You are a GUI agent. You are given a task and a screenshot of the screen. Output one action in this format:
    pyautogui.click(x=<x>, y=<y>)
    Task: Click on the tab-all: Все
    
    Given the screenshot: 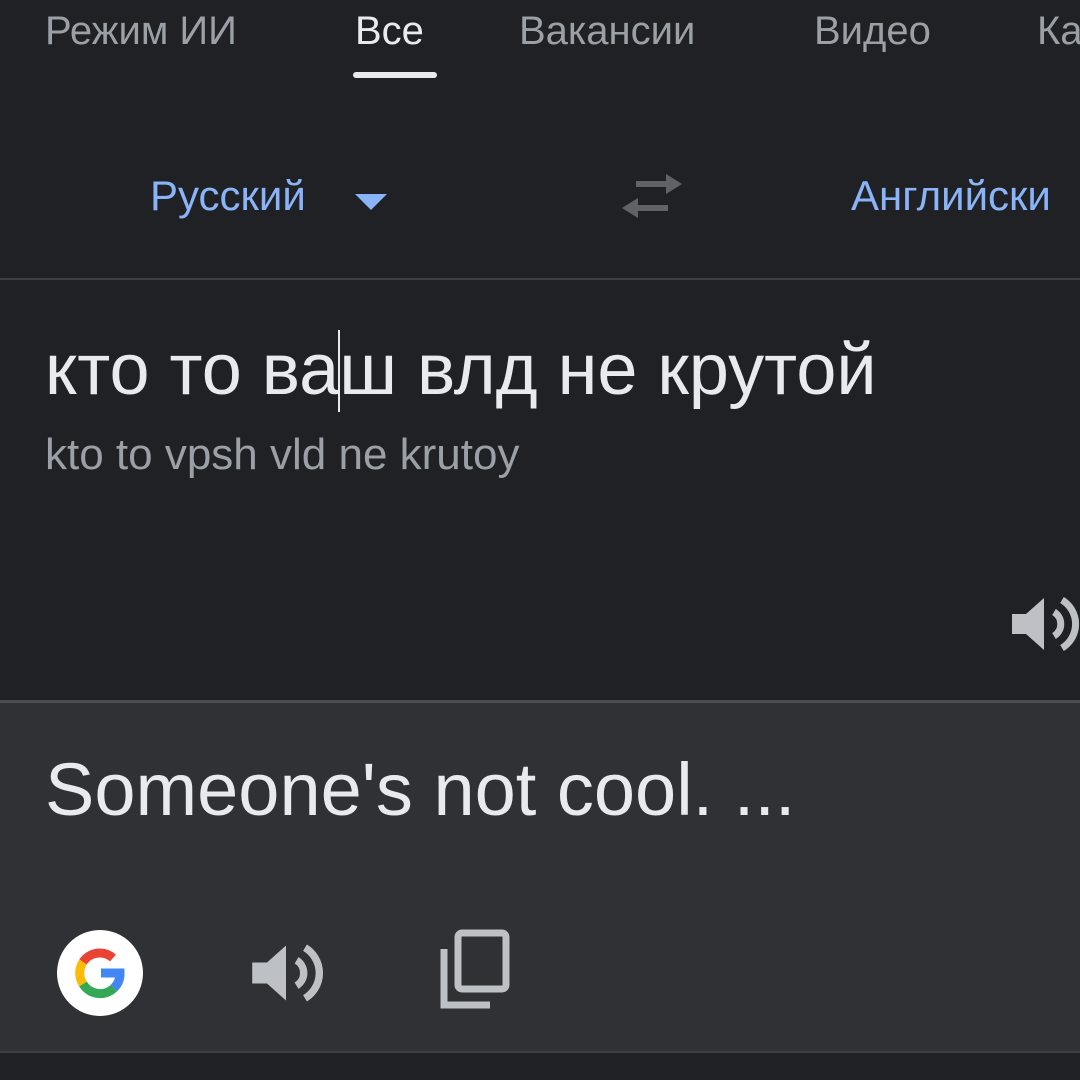 What is the action you would take?
    pyautogui.click(x=389, y=31)
    